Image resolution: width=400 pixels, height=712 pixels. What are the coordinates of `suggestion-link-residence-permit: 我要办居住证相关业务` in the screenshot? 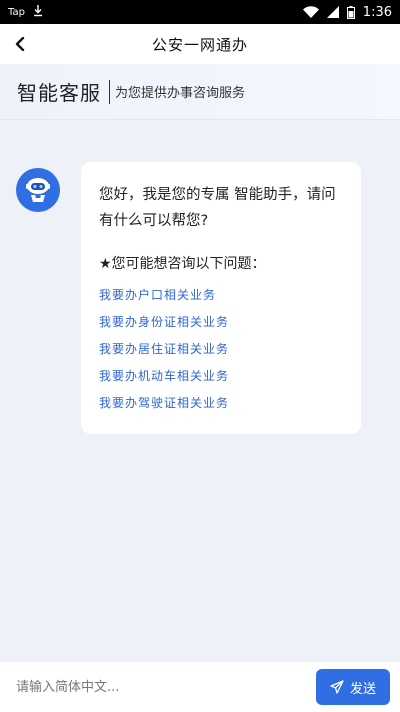 It's located at (221, 349).